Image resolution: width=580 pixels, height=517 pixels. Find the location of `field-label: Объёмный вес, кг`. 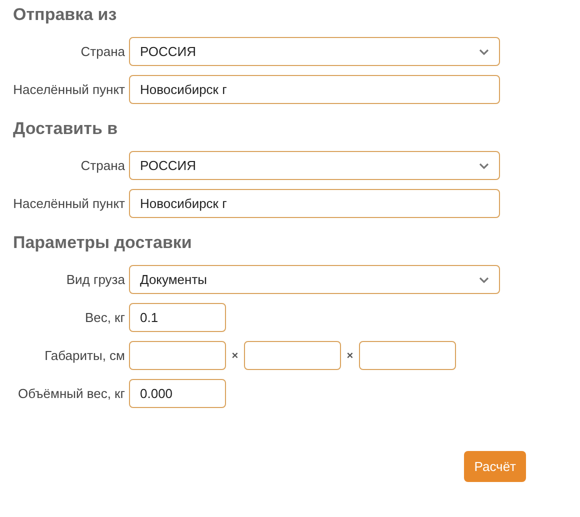

field-label: Объёмный вес, кг is located at coordinates (71, 393).